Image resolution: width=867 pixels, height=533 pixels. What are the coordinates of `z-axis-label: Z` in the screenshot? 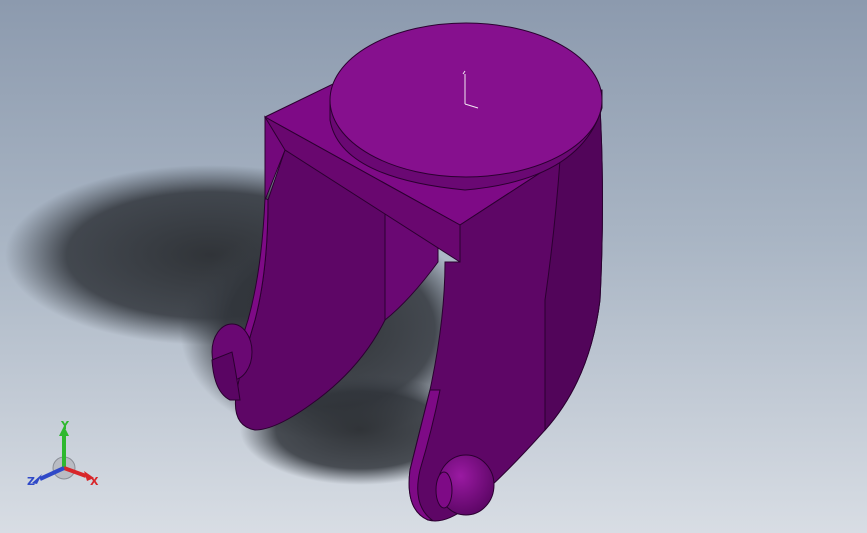 It's located at (31, 481).